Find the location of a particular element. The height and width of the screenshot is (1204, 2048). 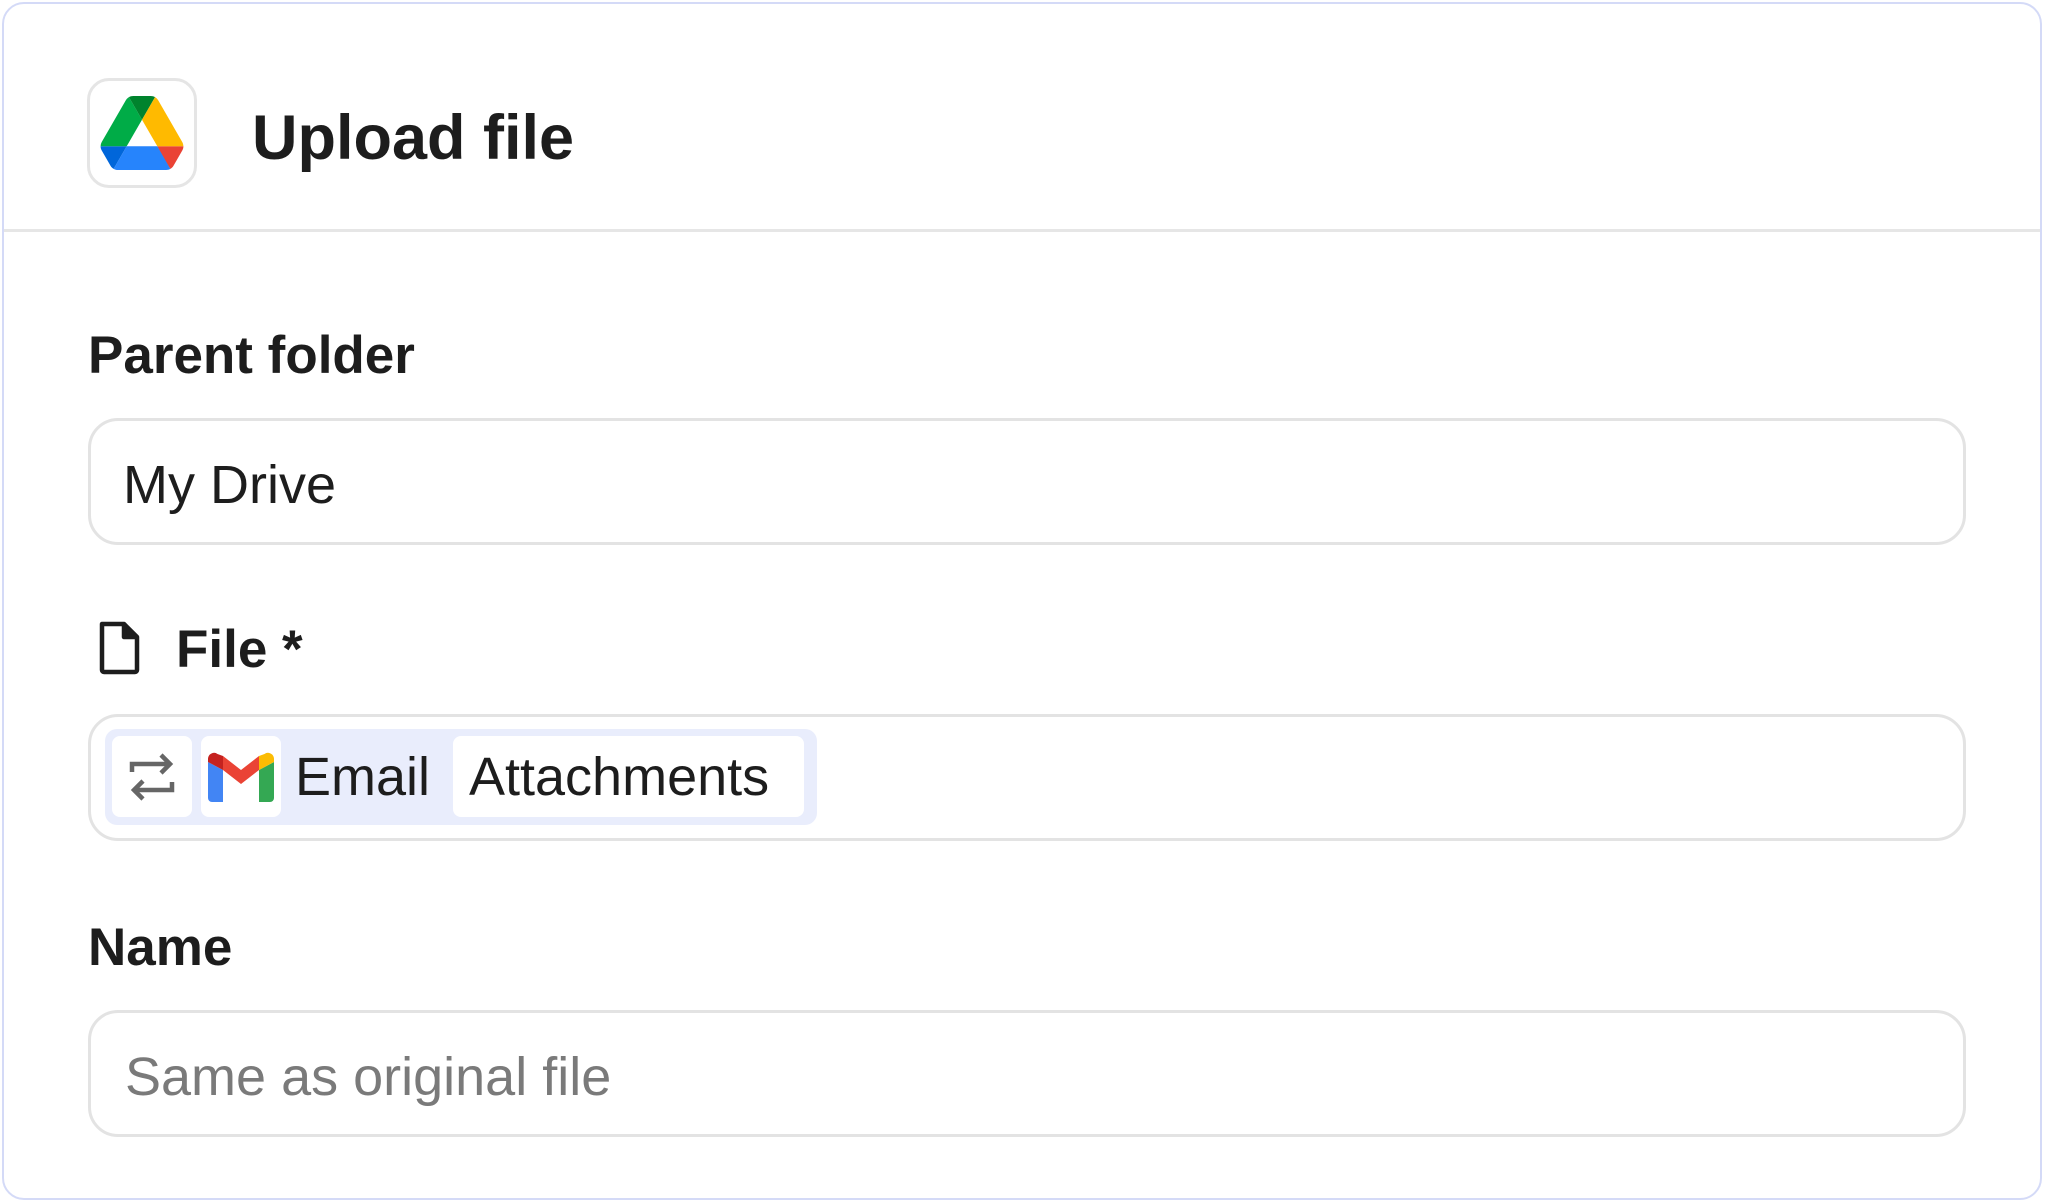

name-label: Name is located at coordinates (160, 947).